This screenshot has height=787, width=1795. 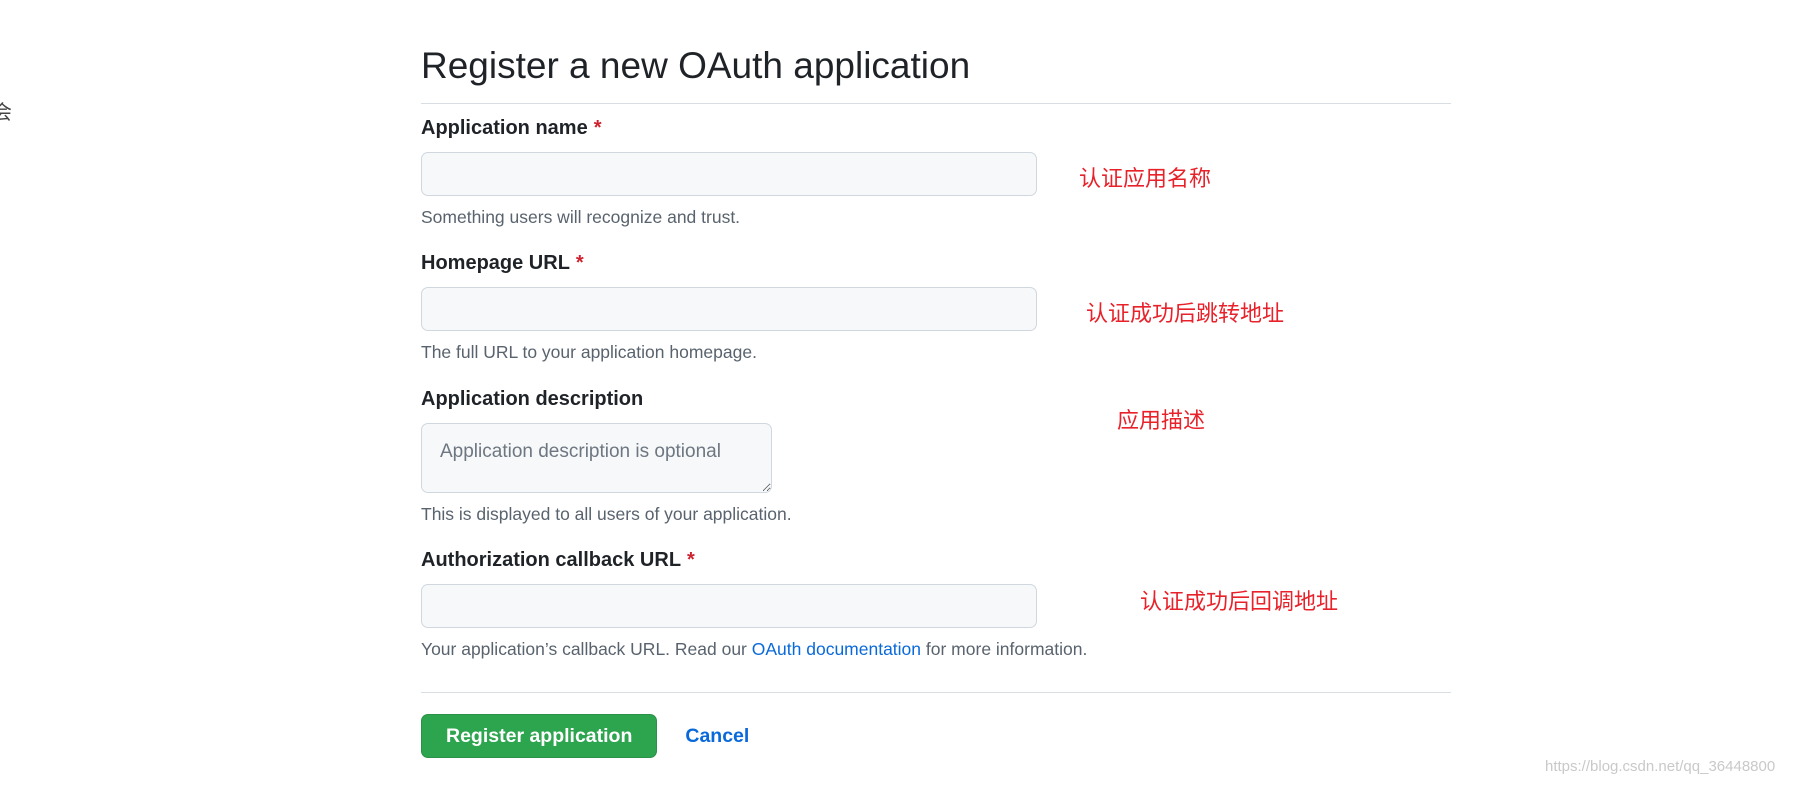 What do you see at coordinates (504, 128) in the screenshot?
I see `application-name-label-text: Application name` at bounding box center [504, 128].